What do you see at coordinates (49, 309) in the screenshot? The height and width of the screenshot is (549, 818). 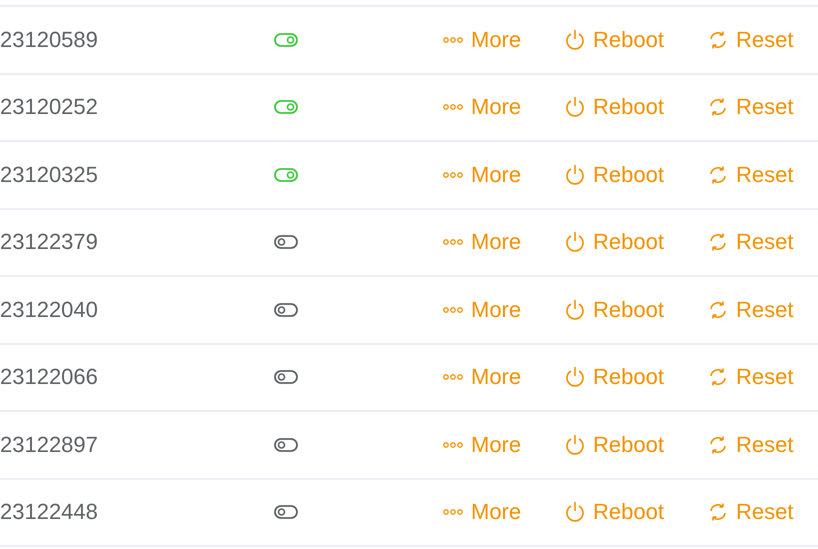 I see `serial-number: 23122040` at bounding box center [49, 309].